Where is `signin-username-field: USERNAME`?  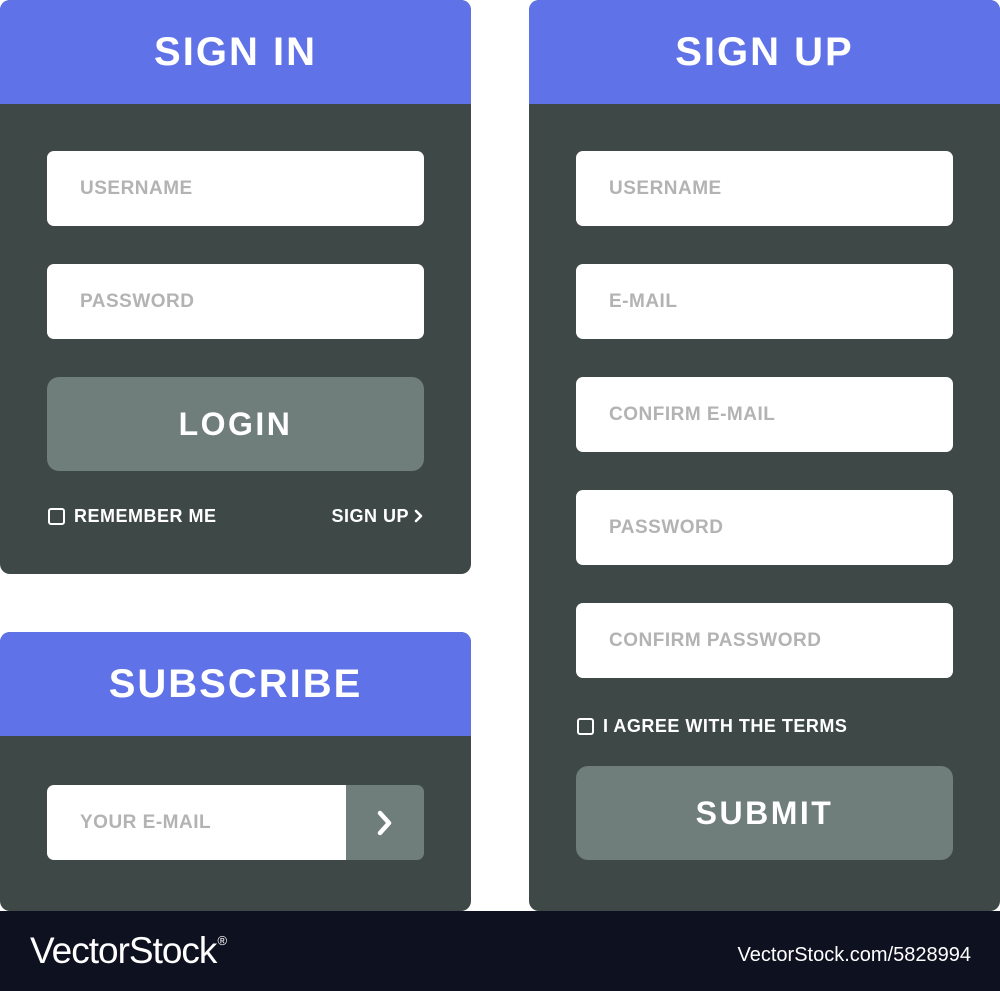 signin-username-field: USERNAME is located at coordinates (235, 188).